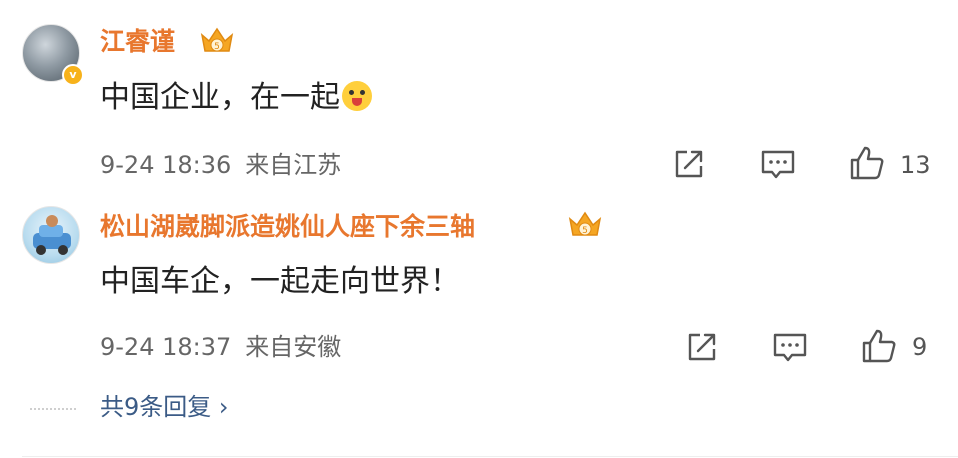 The image size is (958, 458). What do you see at coordinates (293, 347) in the screenshot?
I see `comment-location: 来自安徽` at bounding box center [293, 347].